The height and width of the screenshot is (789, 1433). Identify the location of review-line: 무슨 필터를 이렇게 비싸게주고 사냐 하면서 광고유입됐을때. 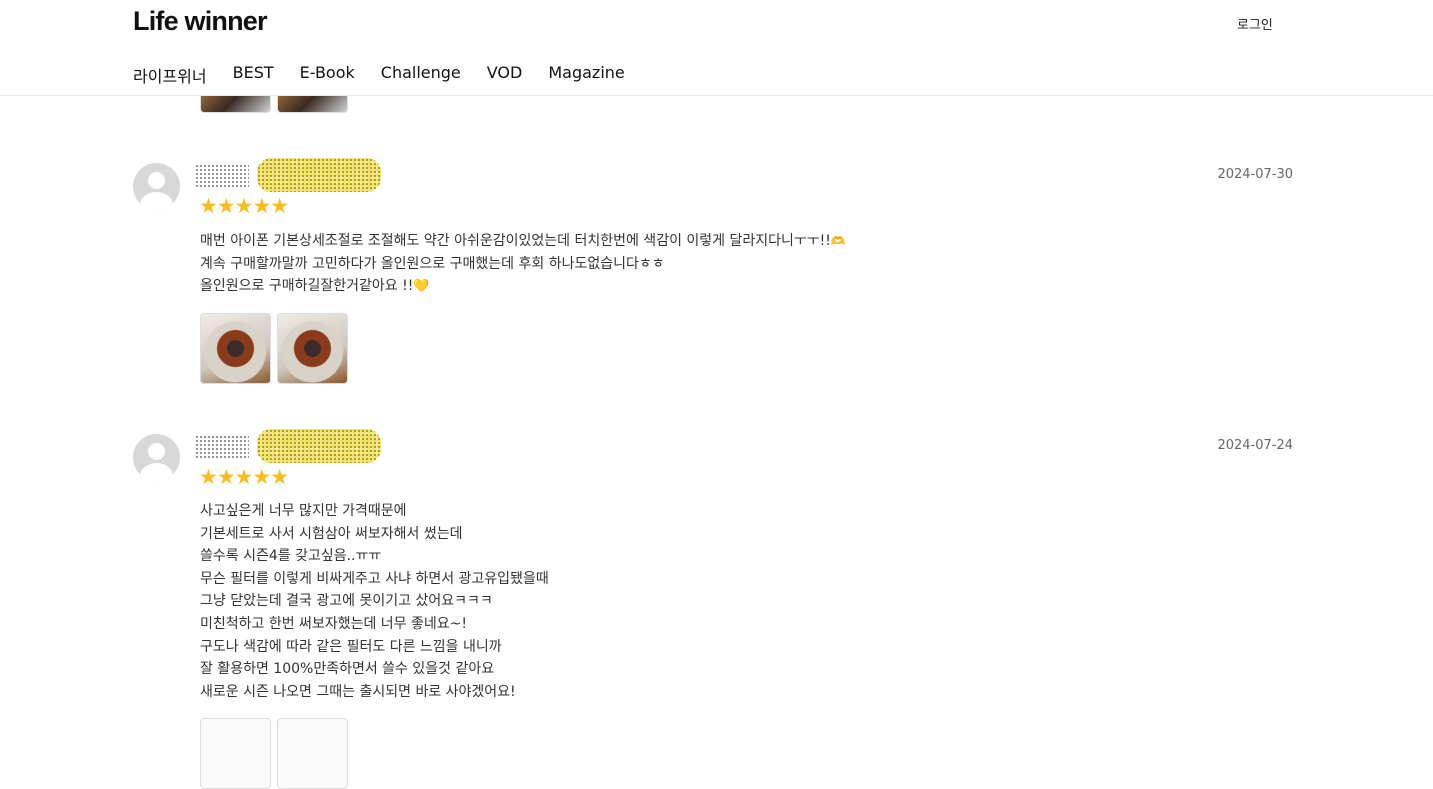
(374, 578).